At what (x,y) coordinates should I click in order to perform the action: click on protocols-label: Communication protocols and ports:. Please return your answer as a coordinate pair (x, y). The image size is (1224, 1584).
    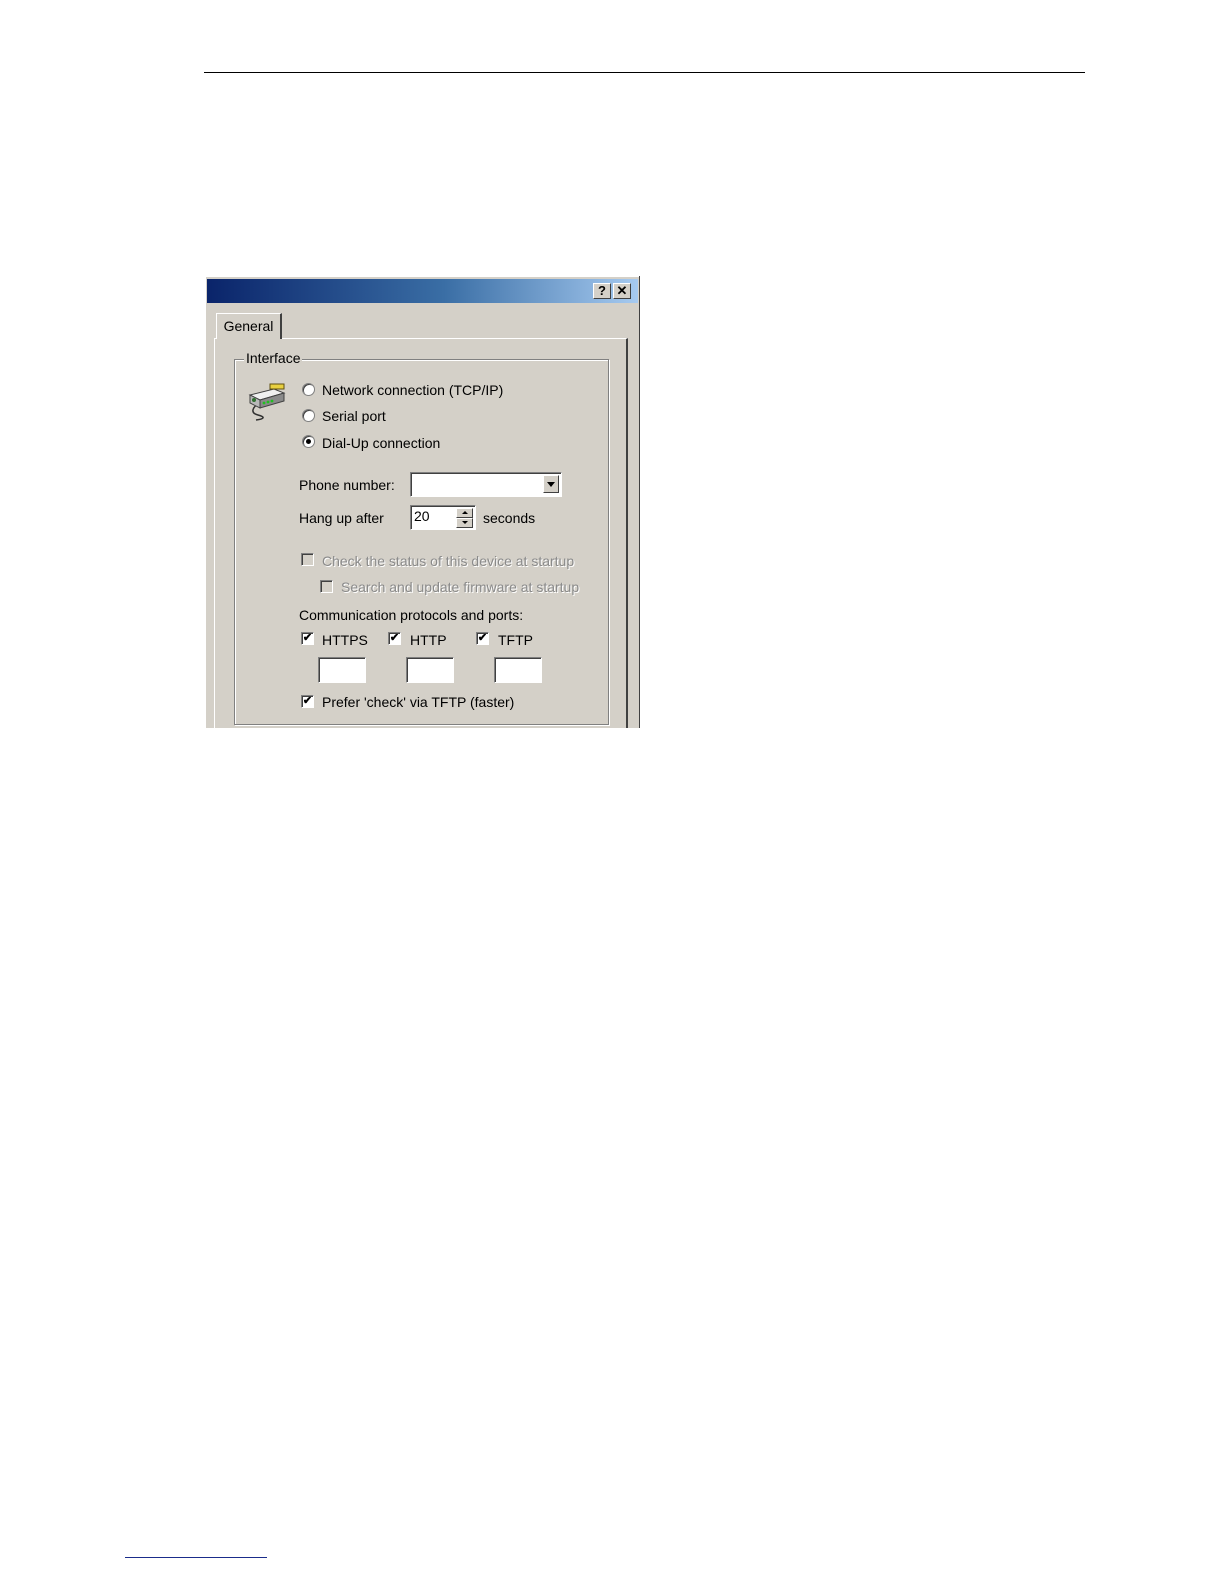
    Looking at the image, I should click on (411, 615).